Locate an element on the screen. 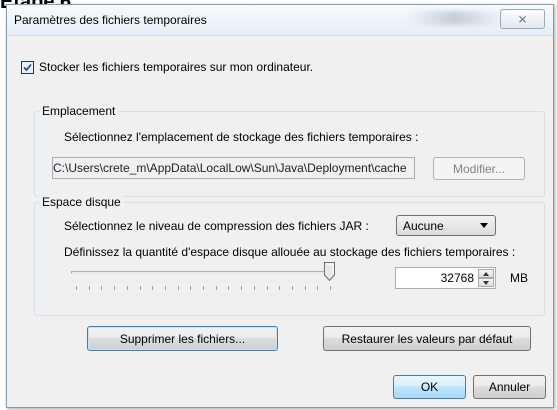 Image resolution: width=557 pixels, height=410 pixels. disk-space-spinbox: 32768 is located at coordinates (445, 278).